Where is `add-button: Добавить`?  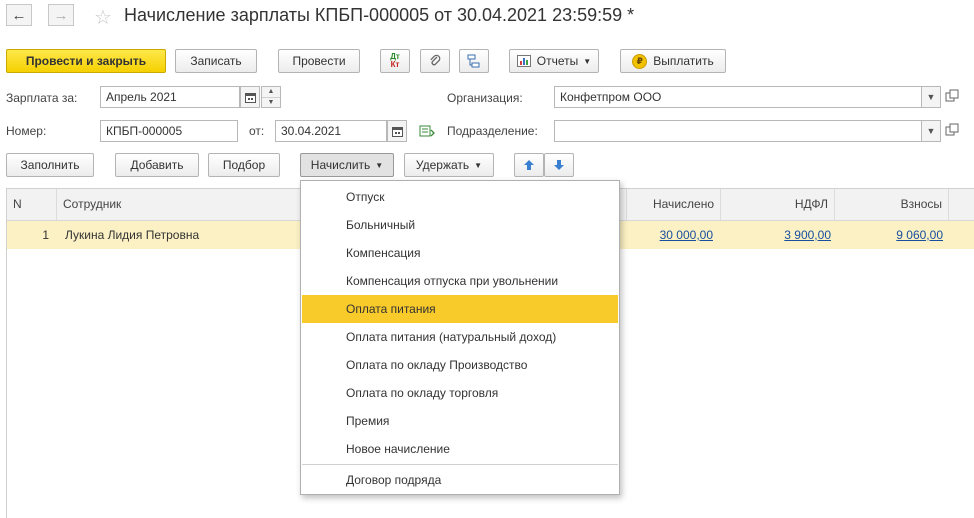
add-button: Добавить is located at coordinates (157, 165).